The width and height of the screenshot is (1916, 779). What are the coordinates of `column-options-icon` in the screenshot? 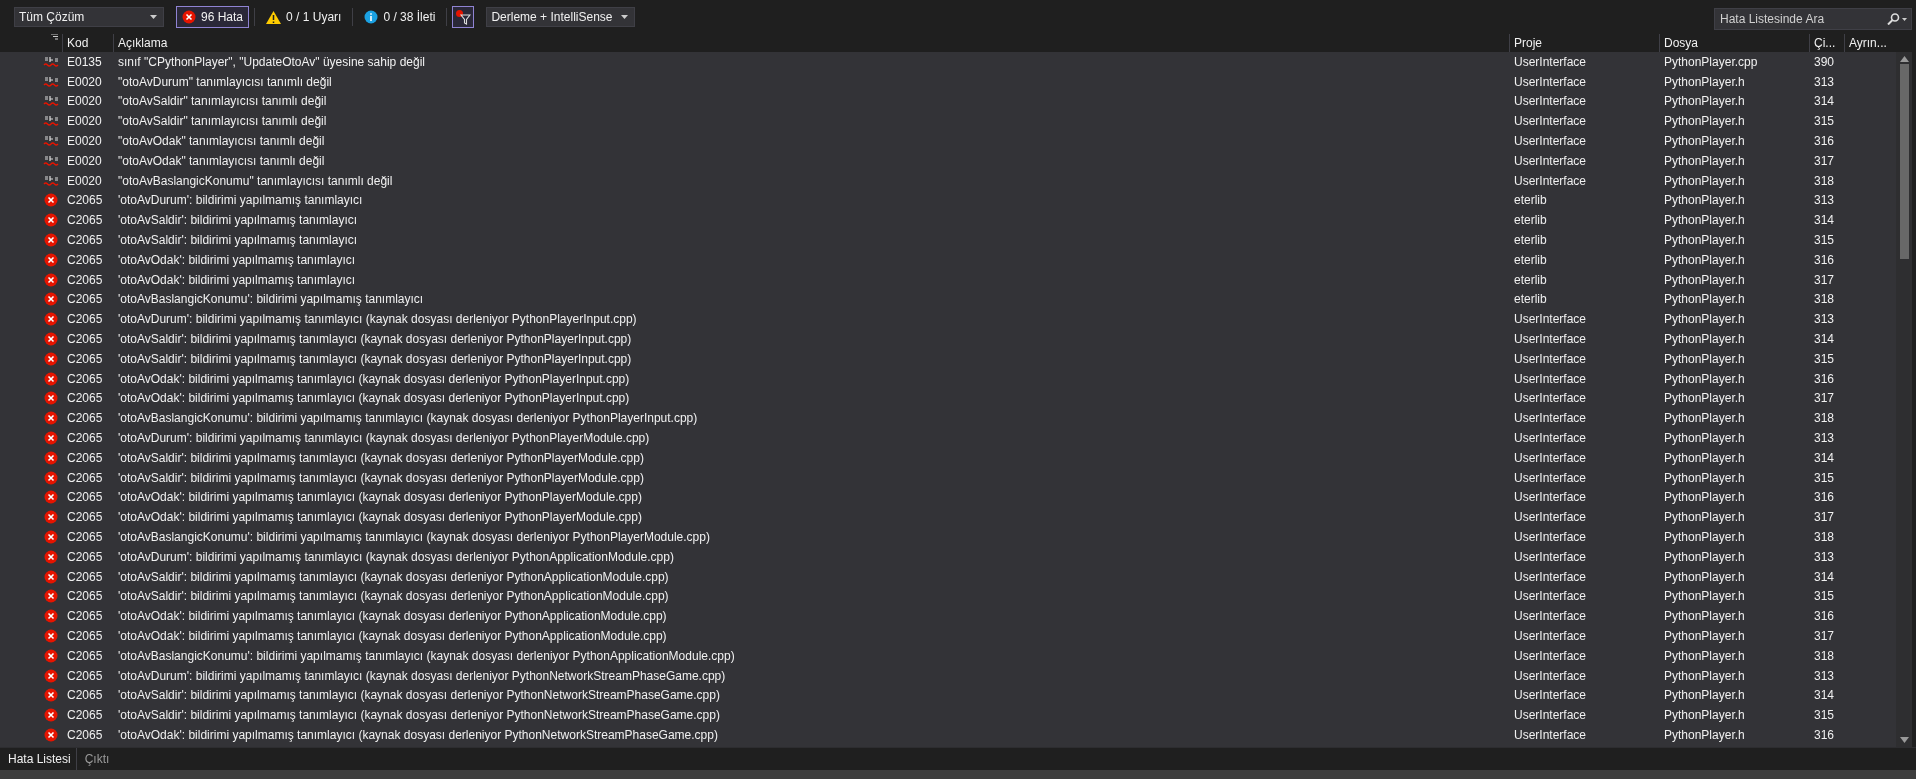 It's located at (54, 37).